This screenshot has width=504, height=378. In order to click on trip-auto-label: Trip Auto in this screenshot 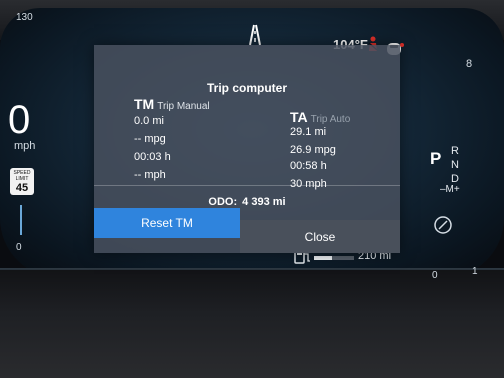, I will do `click(330, 119)`.